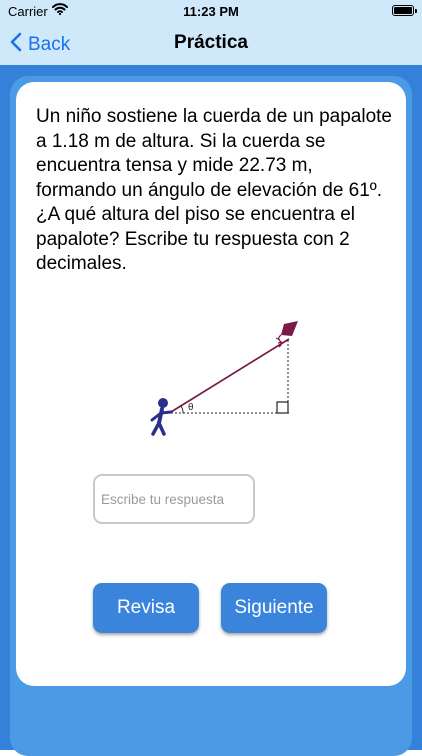 The image size is (422, 756). What do you see at coordinates (282, 407) in the screenshot?
I see `right-angle-marker` at bounding box center [282, 407].